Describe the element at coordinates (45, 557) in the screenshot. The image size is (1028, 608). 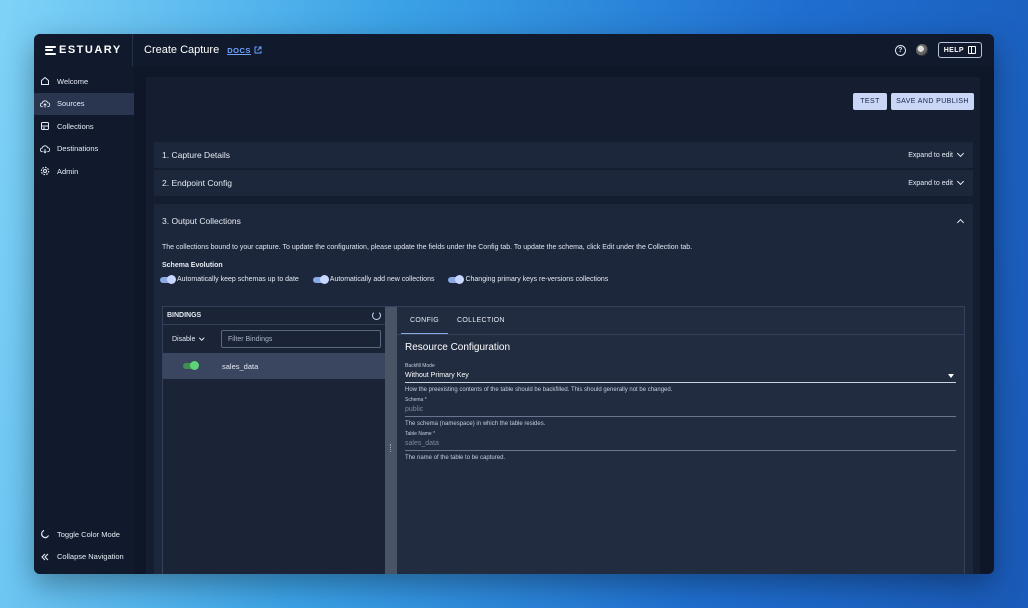
I see `double-chevron-left-icon` at that location.